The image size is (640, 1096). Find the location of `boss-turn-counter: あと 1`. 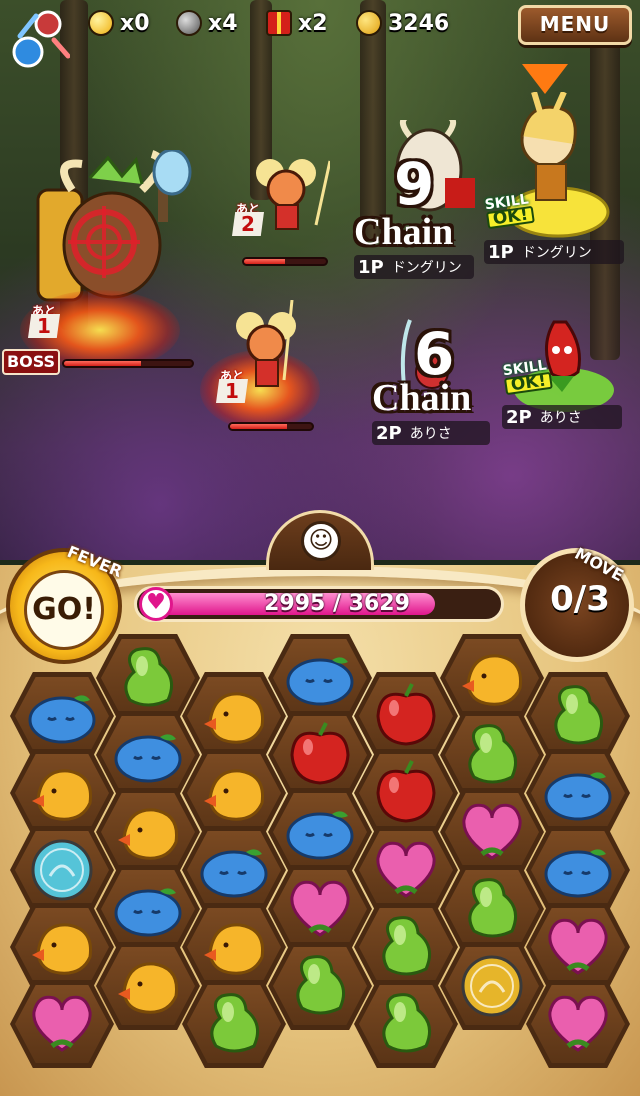

boss-turn-counter: あと 1 is located at coordinates (44, 322).